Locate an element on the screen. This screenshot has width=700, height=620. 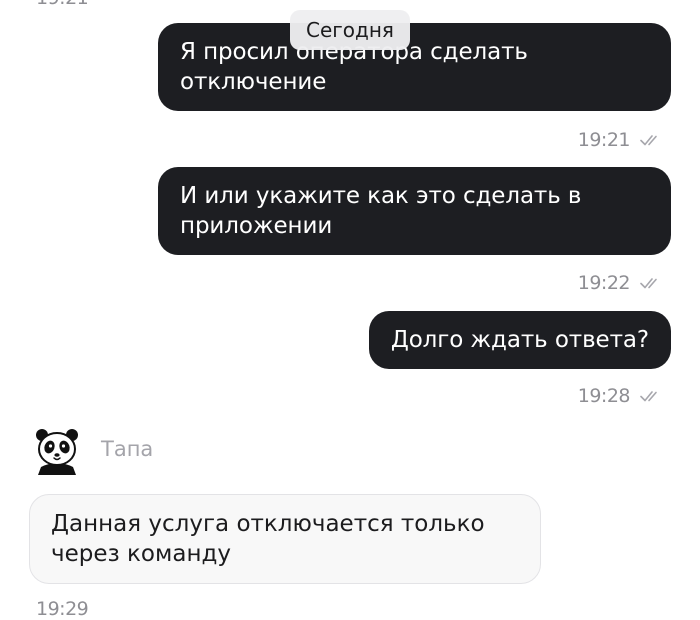
panda-avatar-icon is located at coordinates (57, 451).